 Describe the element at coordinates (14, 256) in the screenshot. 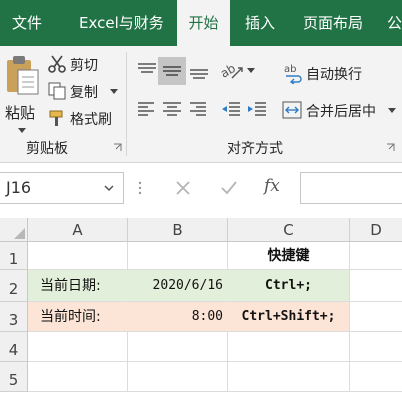

I see `row-header-1: 1` at that location.